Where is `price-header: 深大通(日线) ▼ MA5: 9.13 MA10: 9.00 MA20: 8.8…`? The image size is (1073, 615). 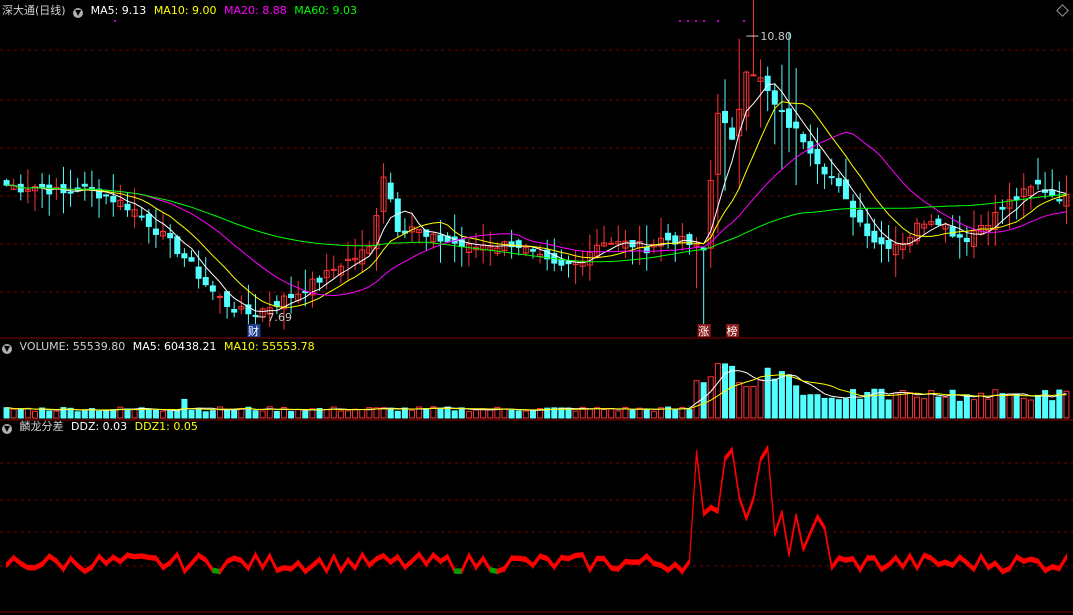 price-header: 深大通(日线) ▼ MA5: 9.13 MA10: 9.00 MA20: 8.8… is located at coordinates (181, 11).